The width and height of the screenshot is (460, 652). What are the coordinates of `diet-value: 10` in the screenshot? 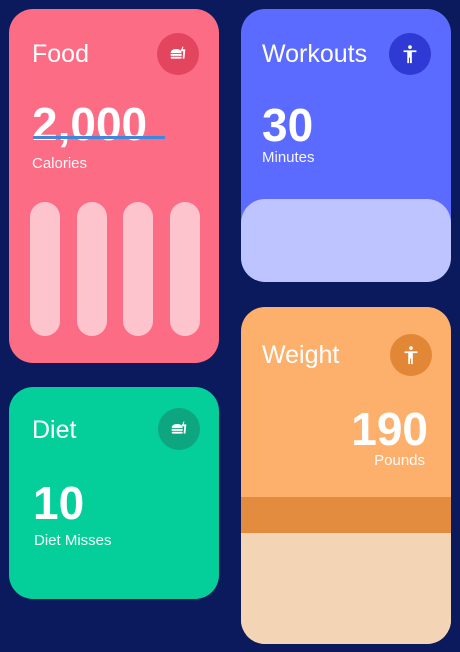 It's located at (59, 503).